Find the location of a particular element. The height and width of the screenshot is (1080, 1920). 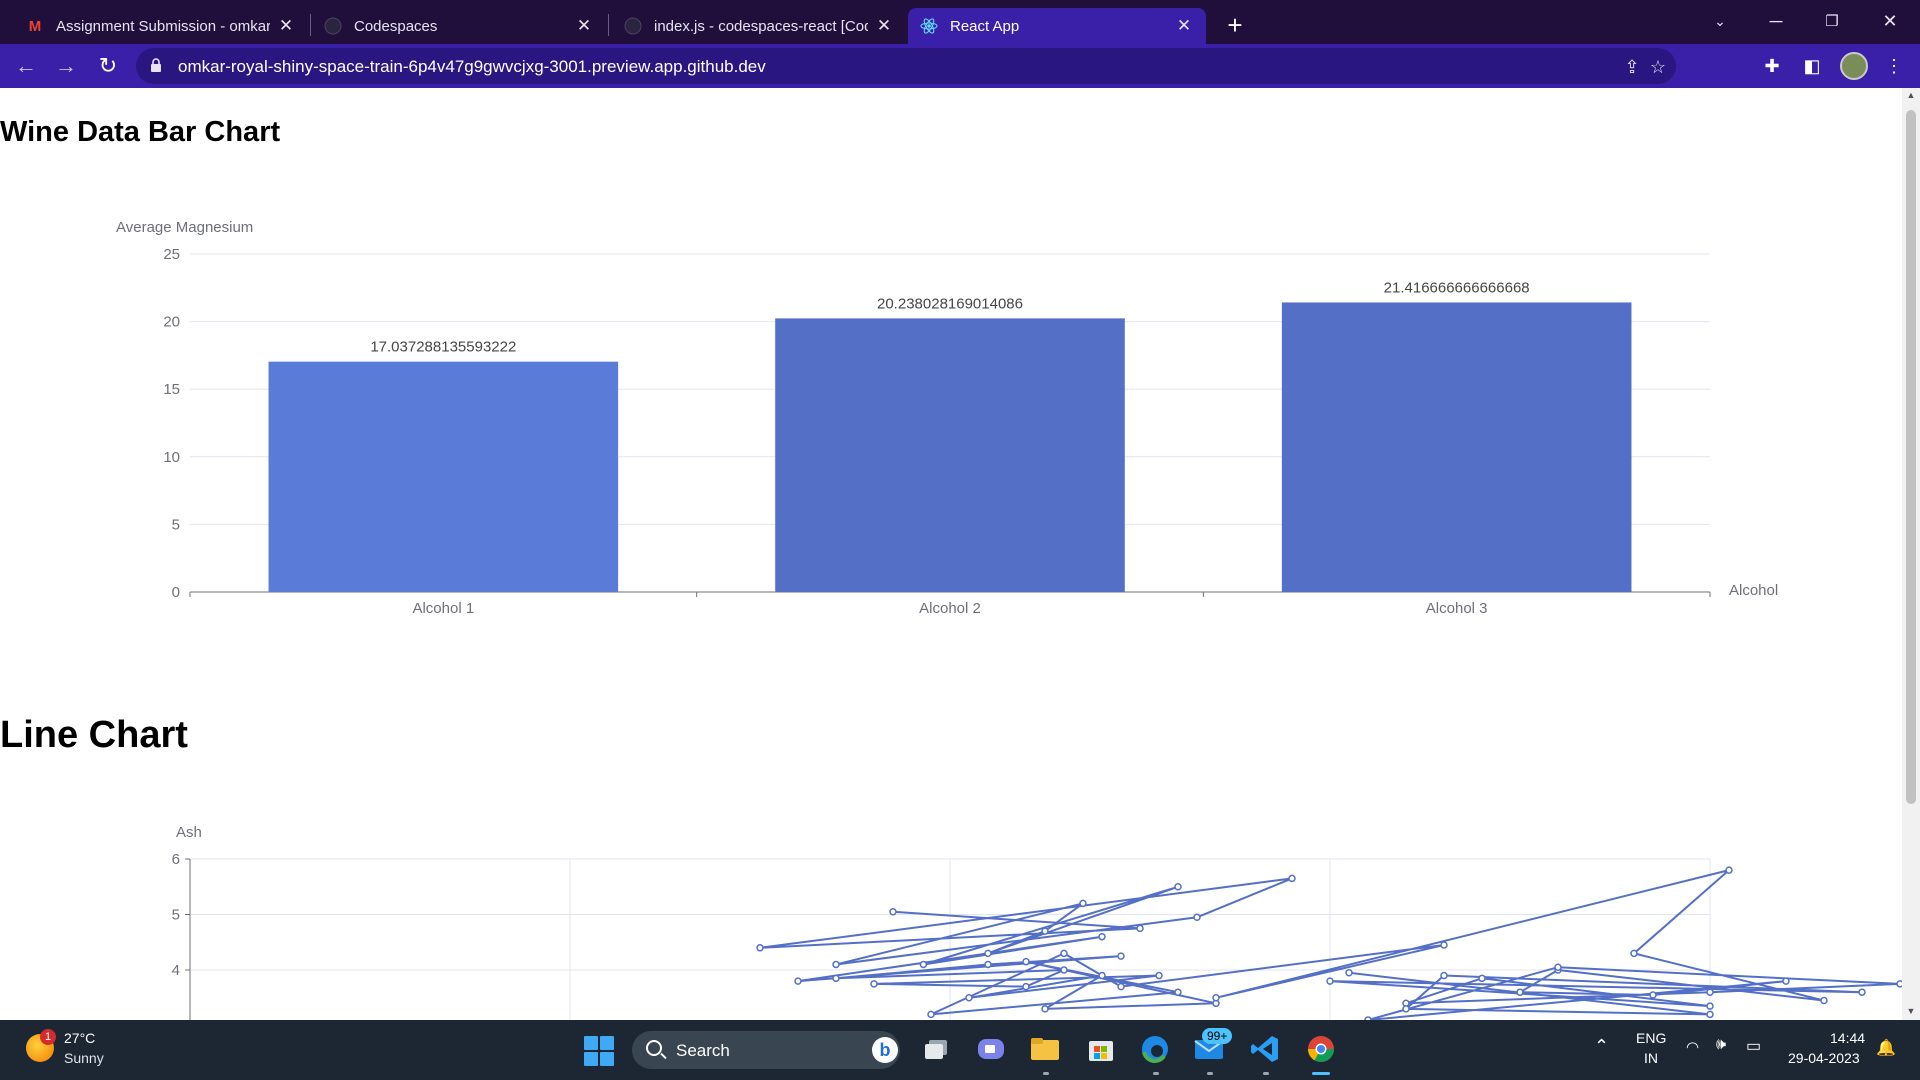

page-scrollbar: ▲ ▼ is located at coordinates (1911, 554).